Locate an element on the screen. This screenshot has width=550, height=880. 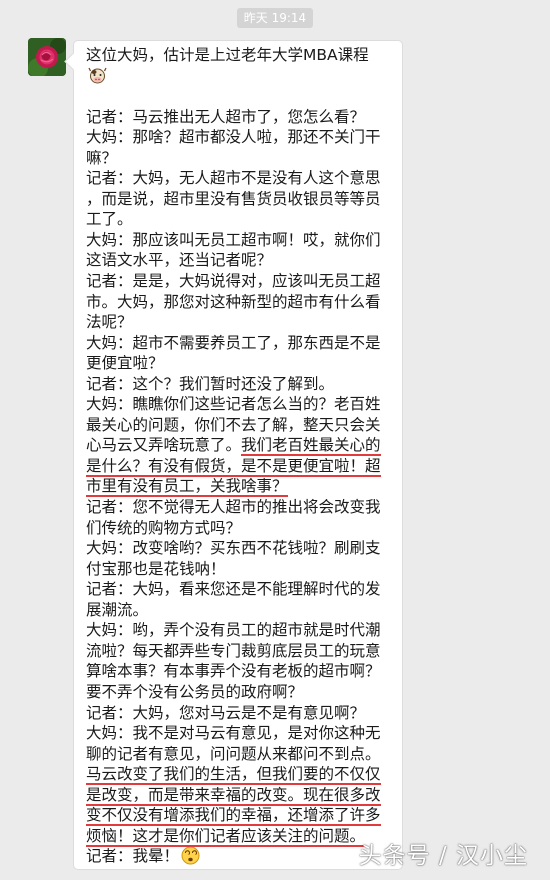
chat-line-highlighted: 心马云又弄啥玩意了。我们老百姓最关心的 is located at coordinates (238, 445).